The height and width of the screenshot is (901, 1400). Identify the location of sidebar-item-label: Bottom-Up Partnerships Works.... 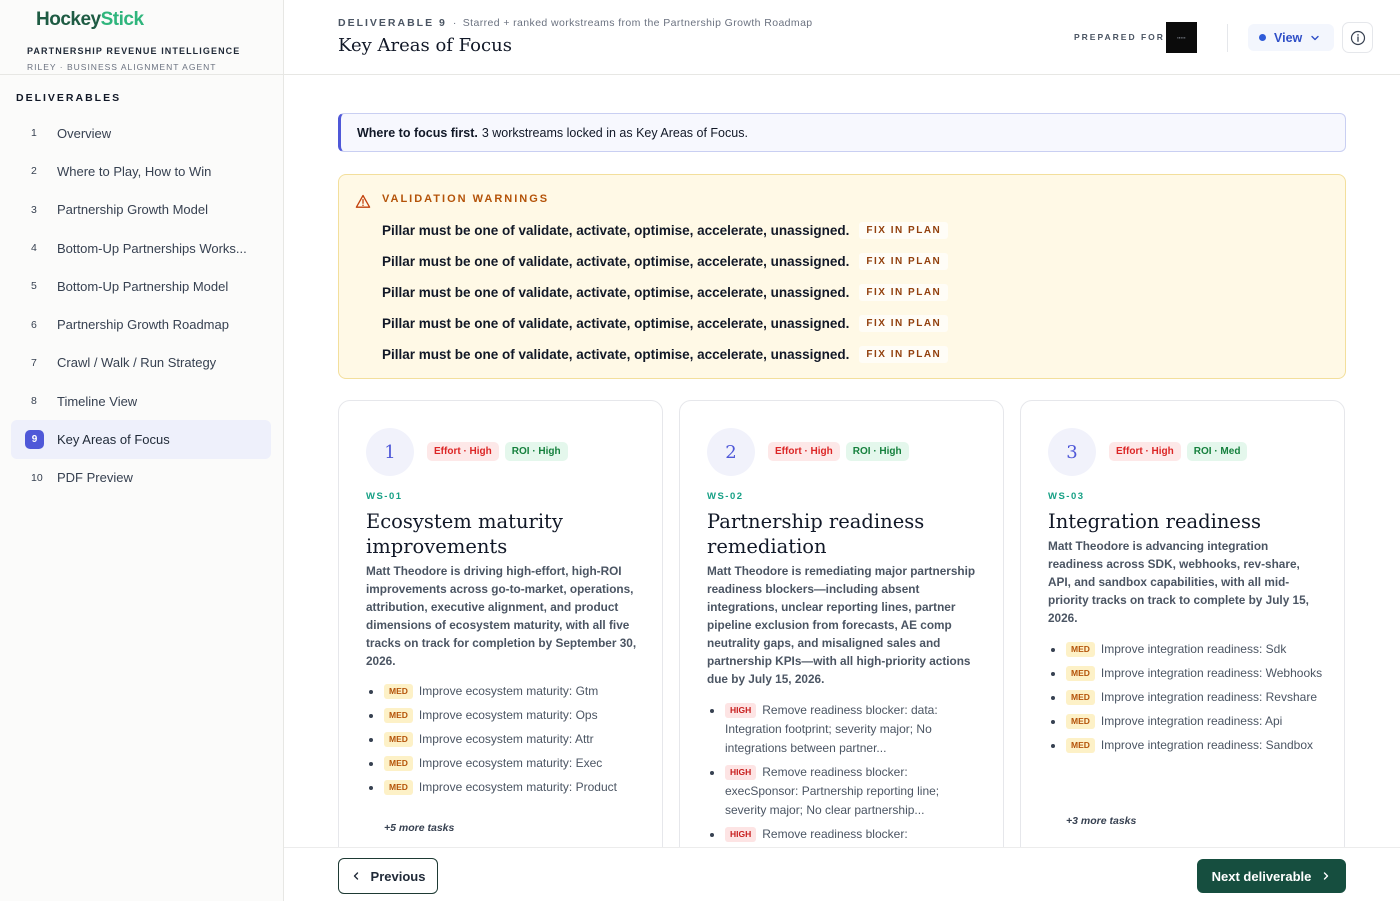
(152, 248).